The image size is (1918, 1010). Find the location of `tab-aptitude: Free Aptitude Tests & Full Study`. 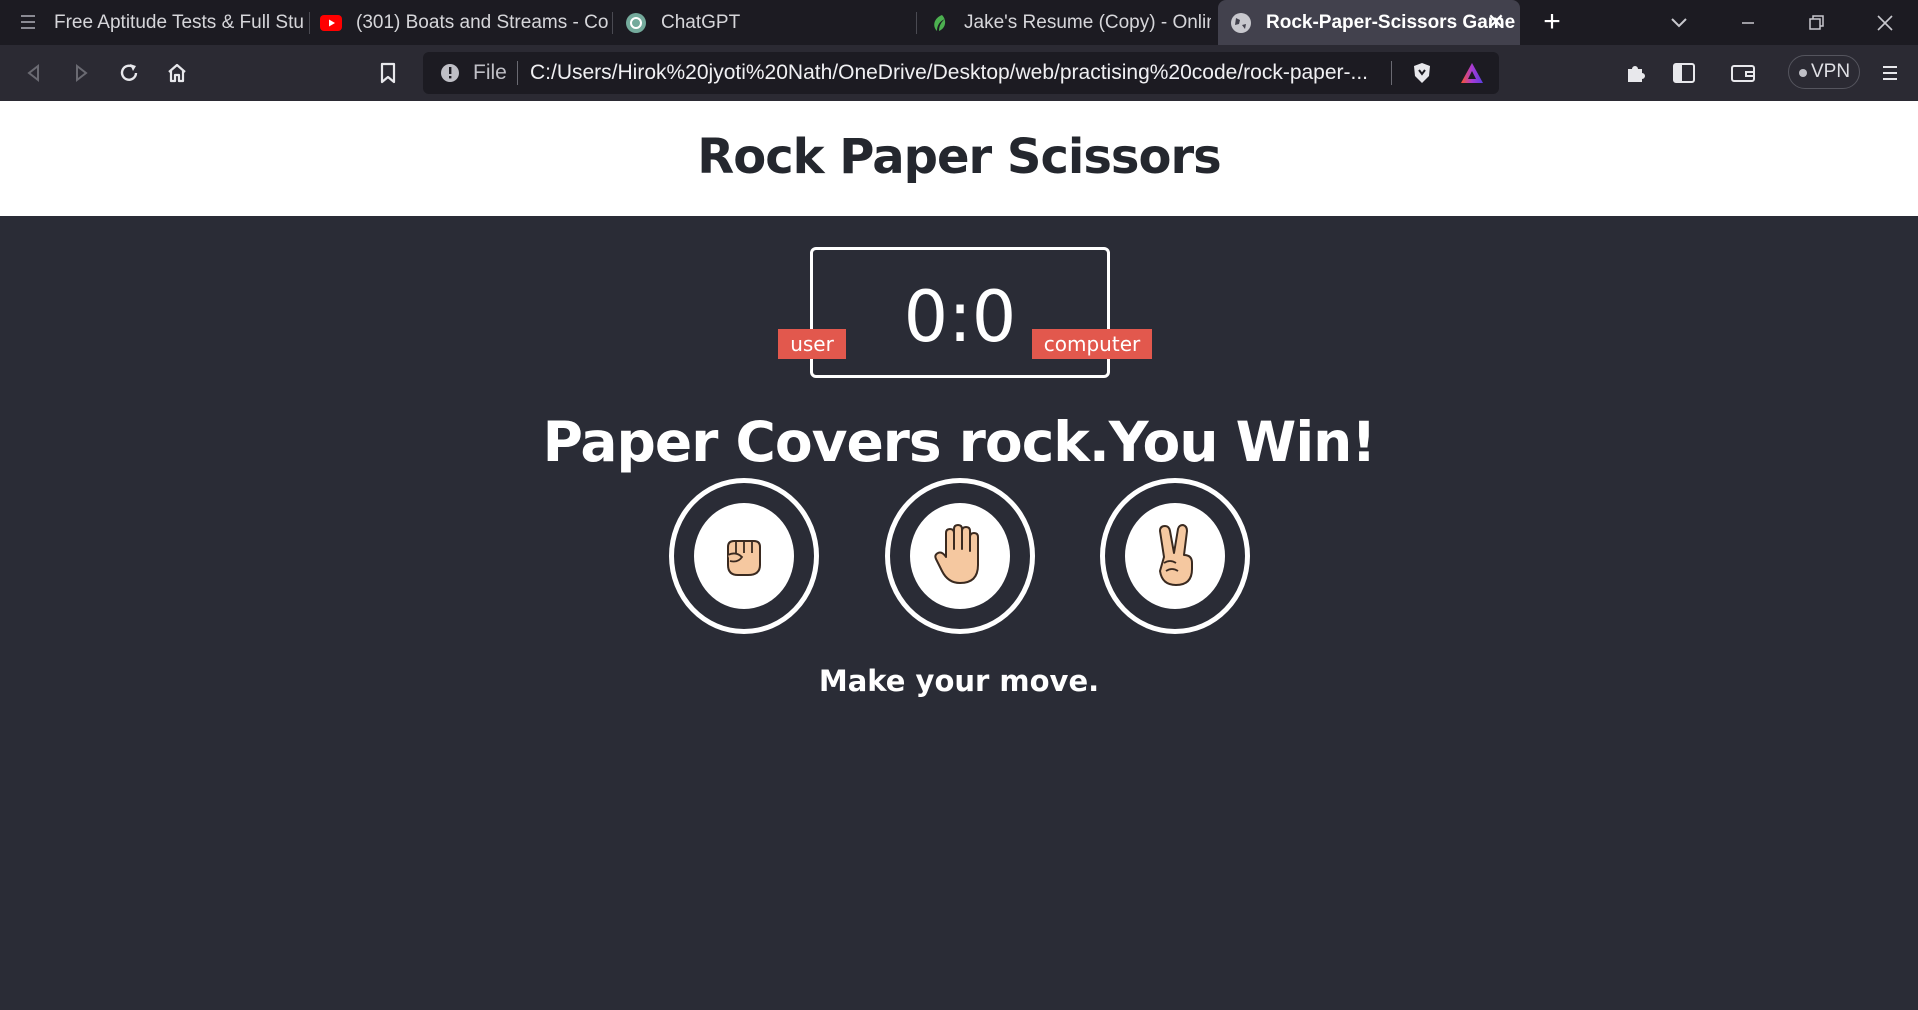

tab-aptitude: Free Aptitude Tests & Full Study is located at coordinates (179, 22).